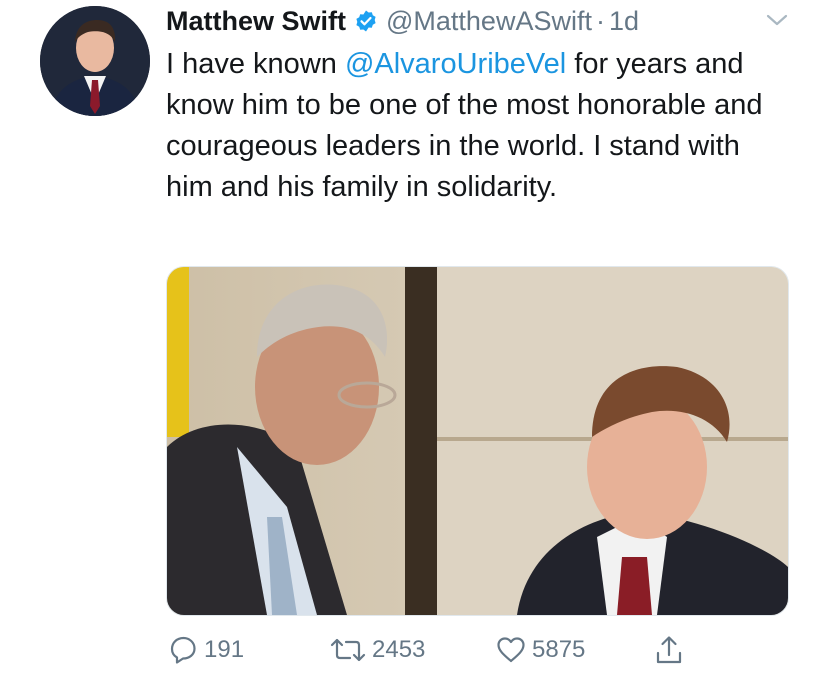  Describe the element at coordinates (559, 649) in the screenshot. I see `like-count: 5875` at that location.